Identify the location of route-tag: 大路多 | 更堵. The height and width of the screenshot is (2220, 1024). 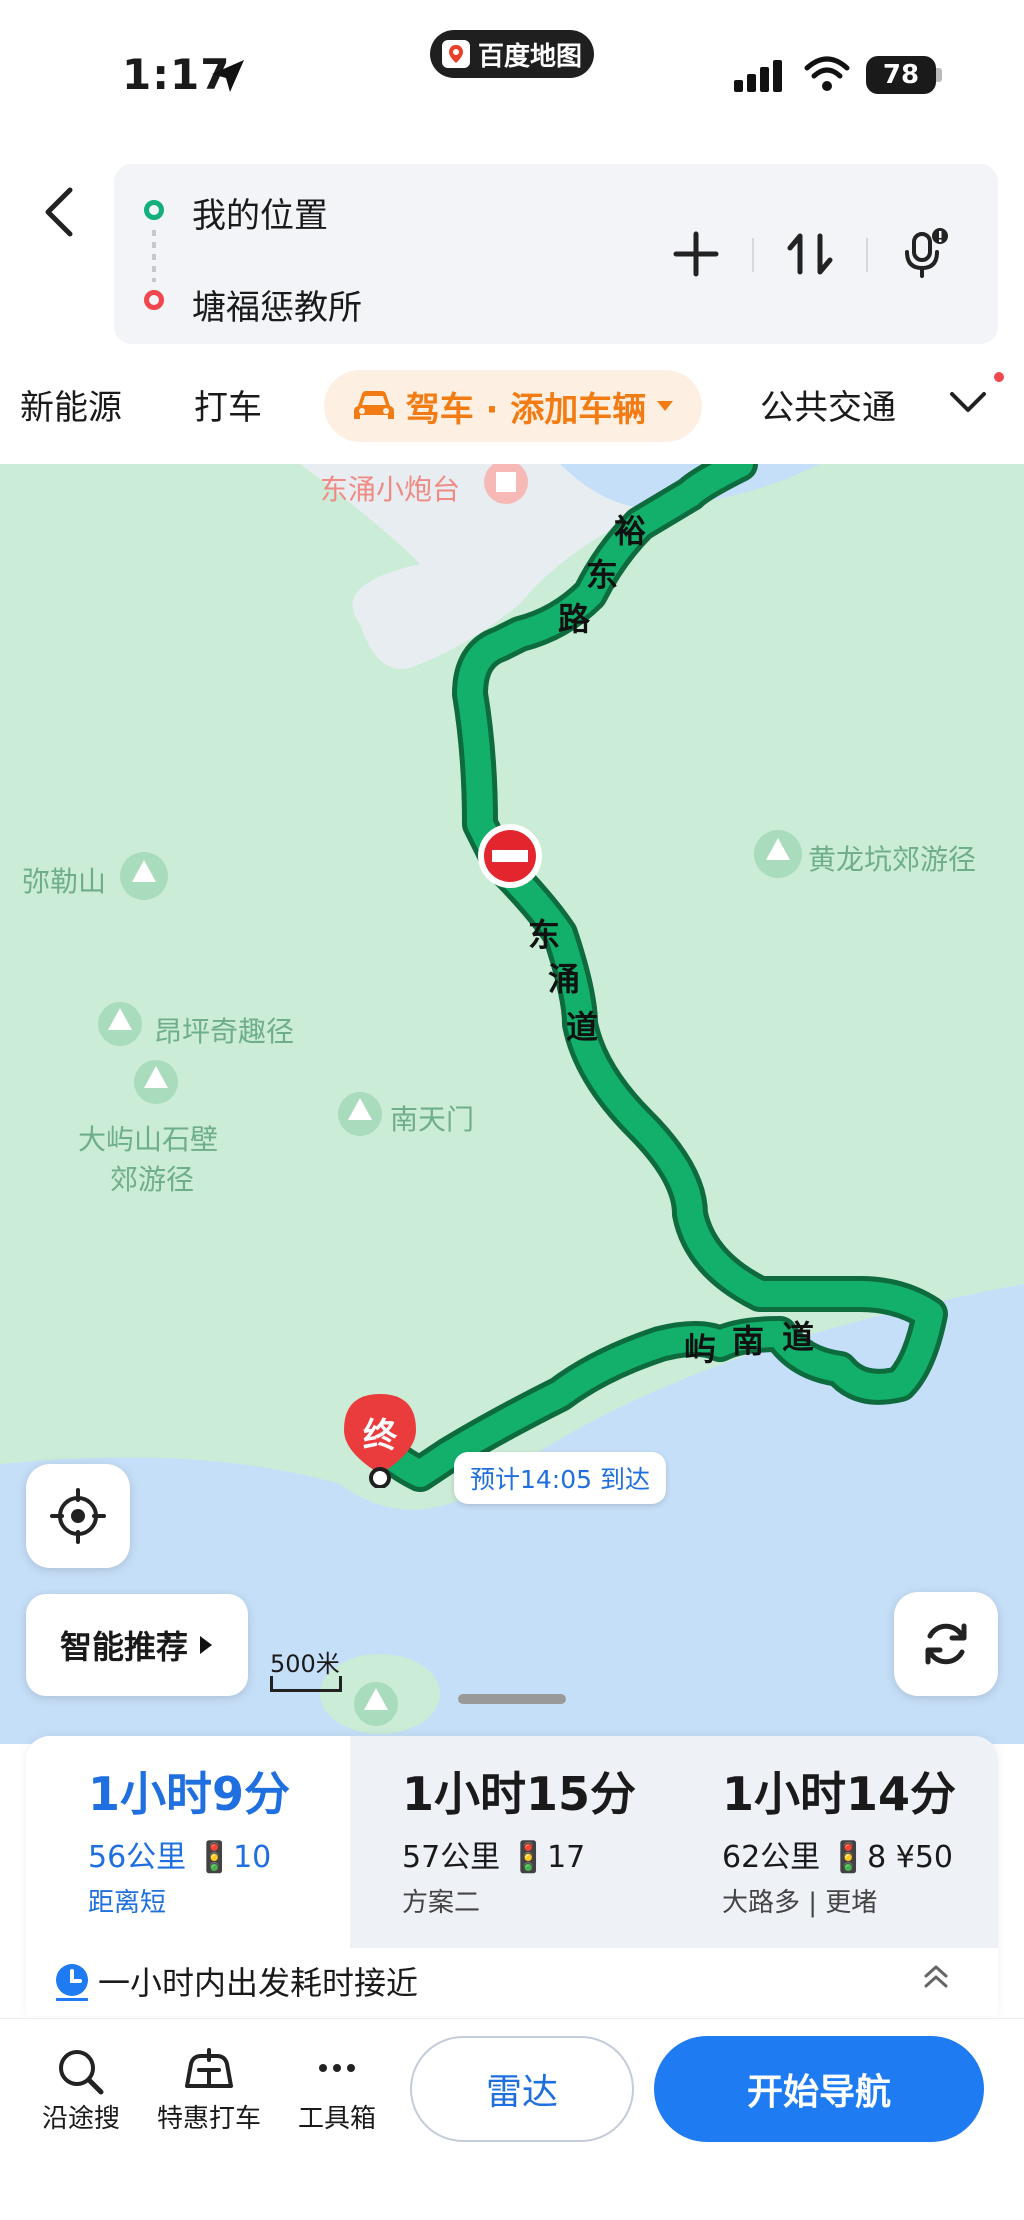
(800, 1903).